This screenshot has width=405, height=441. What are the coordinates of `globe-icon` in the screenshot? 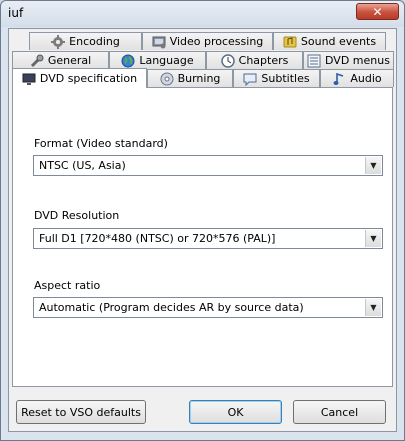 It's located at (128, 60).